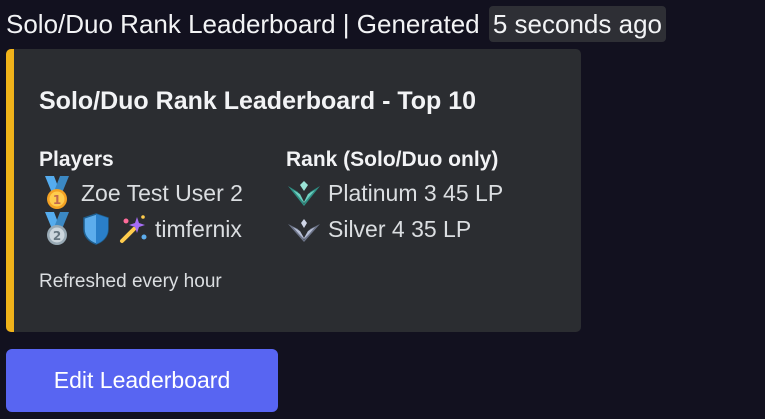 The height and width of the screenshot is (419, 765). Describe the element at coordinates (96, 229) in the screenshot. I see `shield-icon` at that location.